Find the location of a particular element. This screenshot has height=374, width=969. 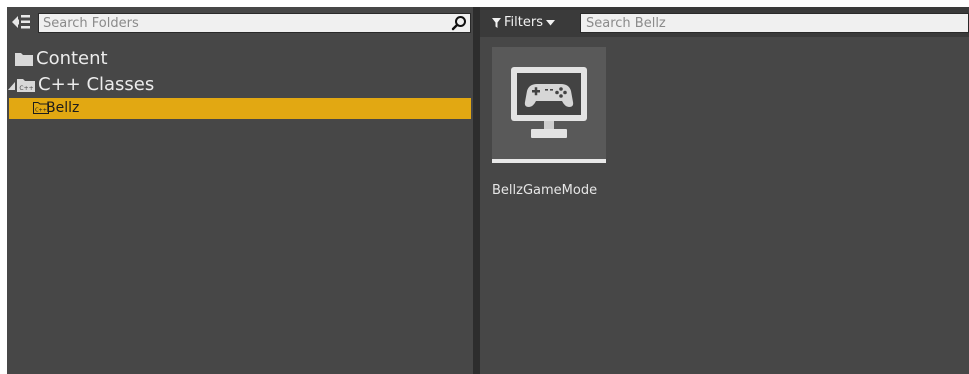

search-folders-input is located at coordinates (243, 23).